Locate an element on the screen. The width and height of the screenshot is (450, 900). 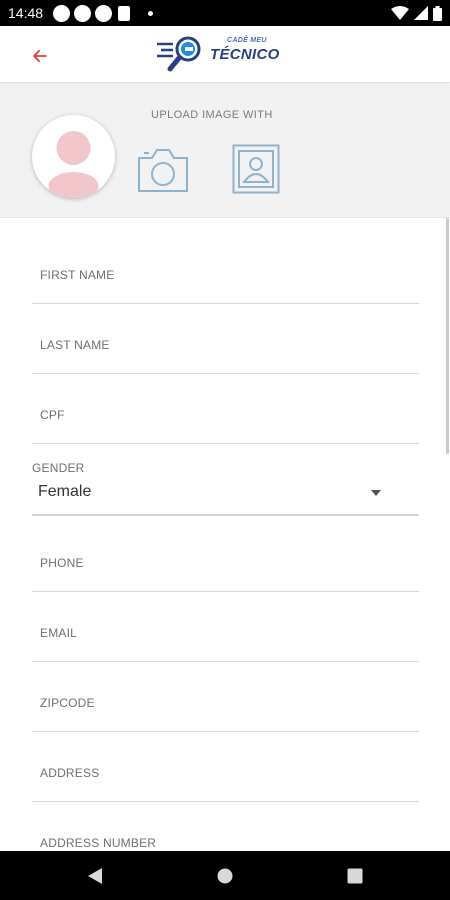
zipcode-field: ZIPCODE is located at coordinates (225, 697).